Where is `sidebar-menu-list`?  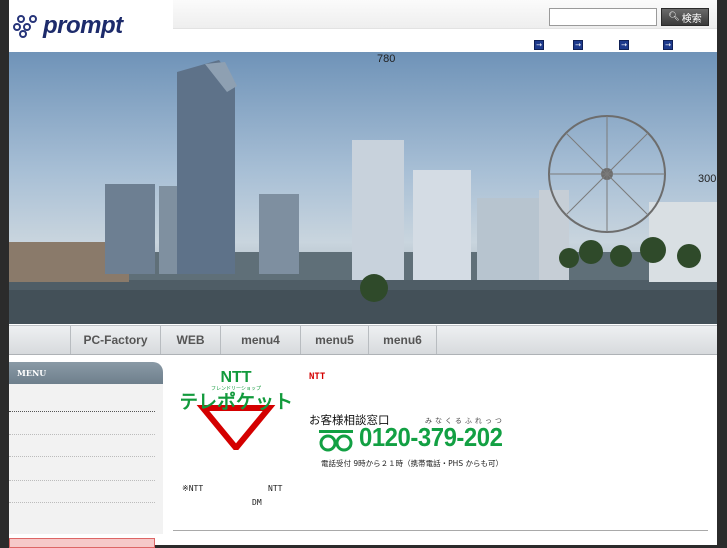
sidebar-menu-list is located at coordinates (86, 459).